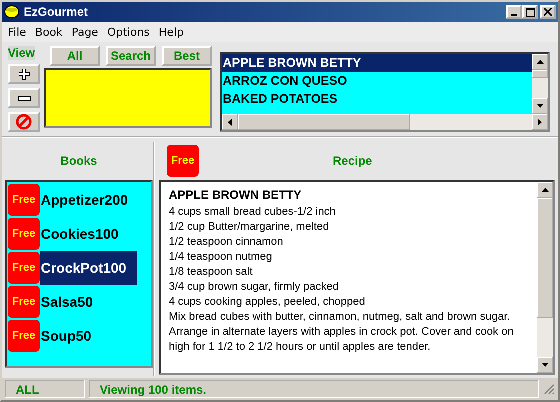 This screenshot has height=402, width=560. I want to click on minus-icon, so click(24, 98).